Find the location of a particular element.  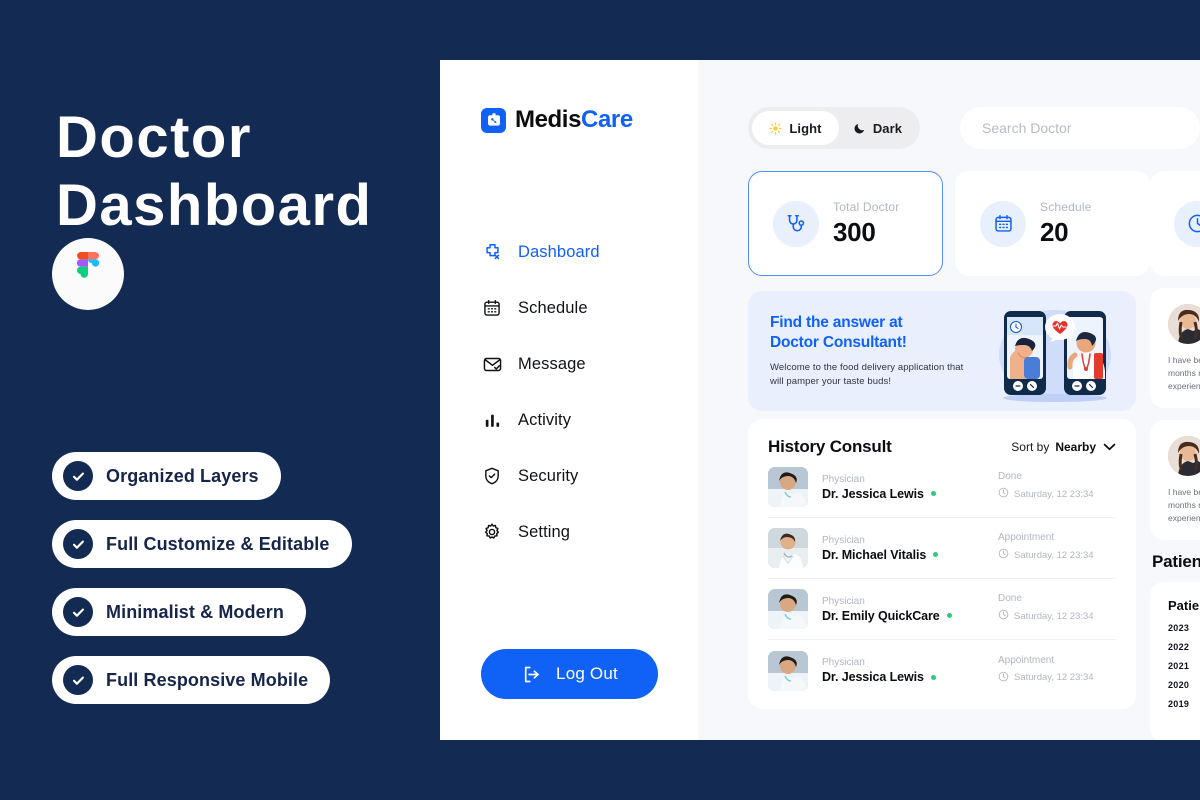

consult-info: Physician Dr. Michael Vitalis is located at coordinates (910, 548).